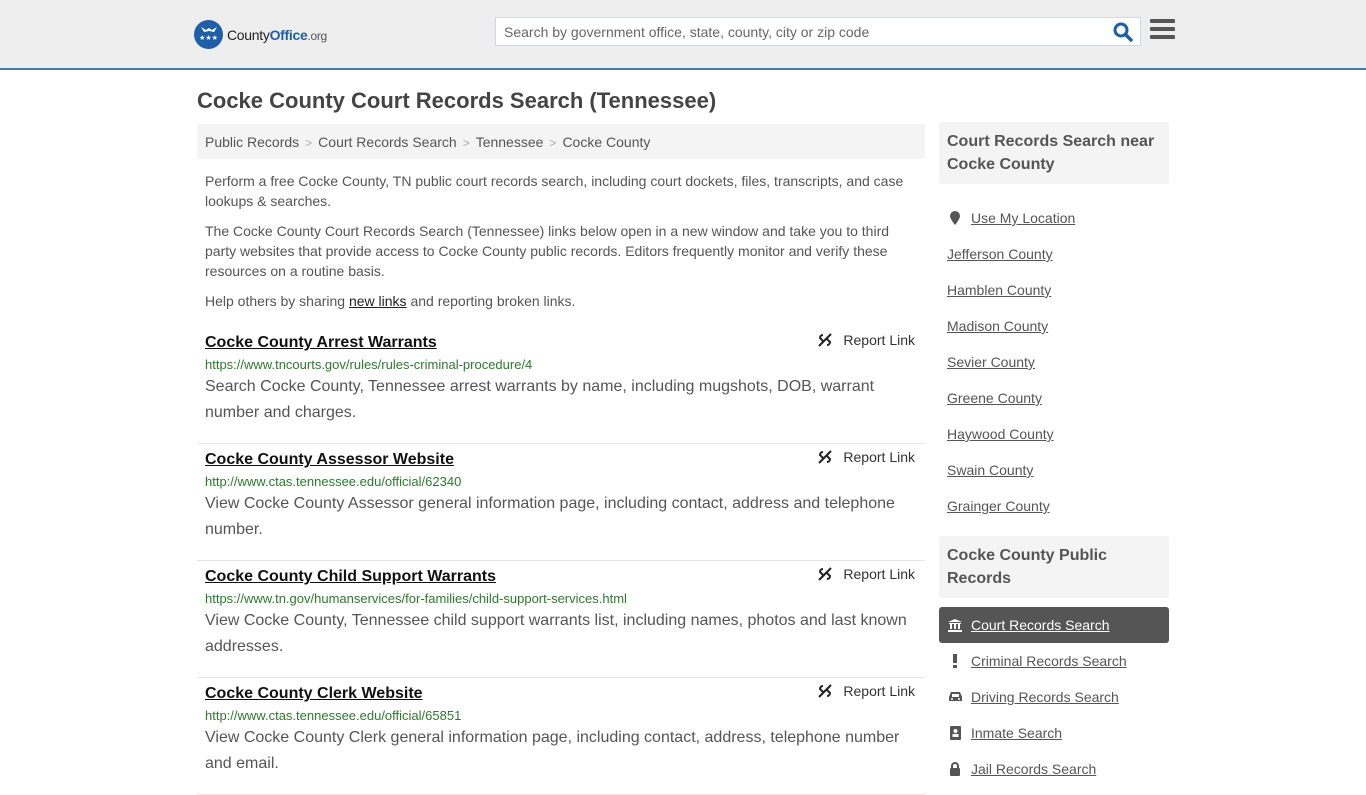  What do you see at coordinates (1000, 254) in the screenshot?
I see `nearby-county-link: Jefferson County` at bounding box center [1000, 254].